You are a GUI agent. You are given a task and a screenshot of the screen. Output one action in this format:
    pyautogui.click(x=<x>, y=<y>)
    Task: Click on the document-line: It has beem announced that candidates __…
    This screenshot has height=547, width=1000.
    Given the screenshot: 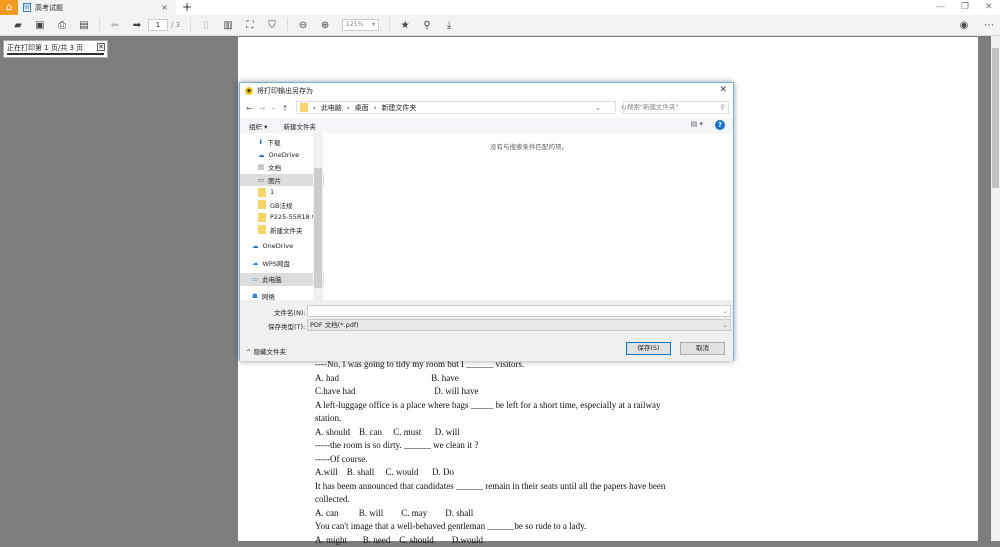 What is the action you would take?
    pyautogui.click(x=500, y=487)
    